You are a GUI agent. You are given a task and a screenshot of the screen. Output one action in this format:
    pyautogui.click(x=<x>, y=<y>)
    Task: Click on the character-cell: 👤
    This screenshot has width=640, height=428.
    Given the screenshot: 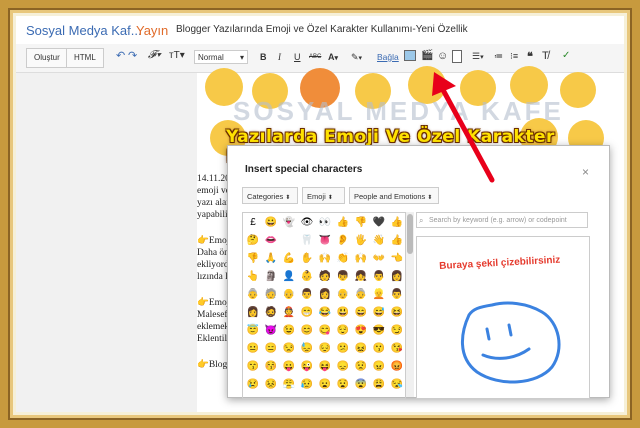 What is the action you would take?
    pyautogui.click(x=289, y=277)
    